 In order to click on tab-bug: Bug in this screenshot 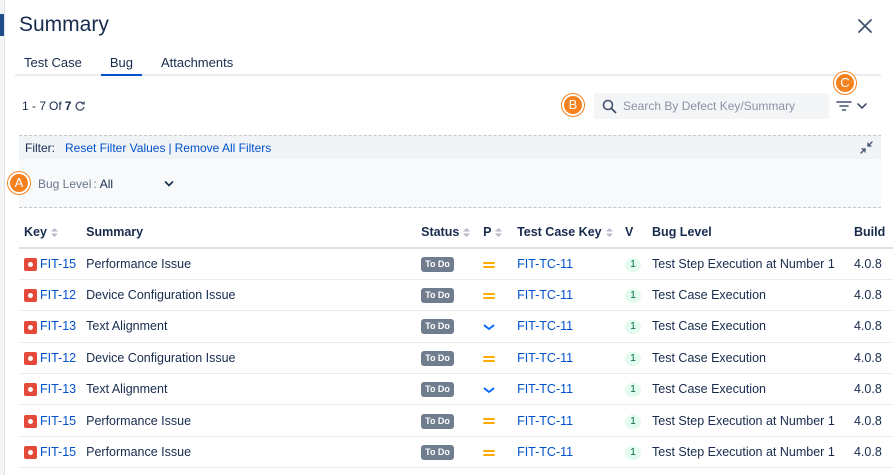, I will do `click(121, 65)`.